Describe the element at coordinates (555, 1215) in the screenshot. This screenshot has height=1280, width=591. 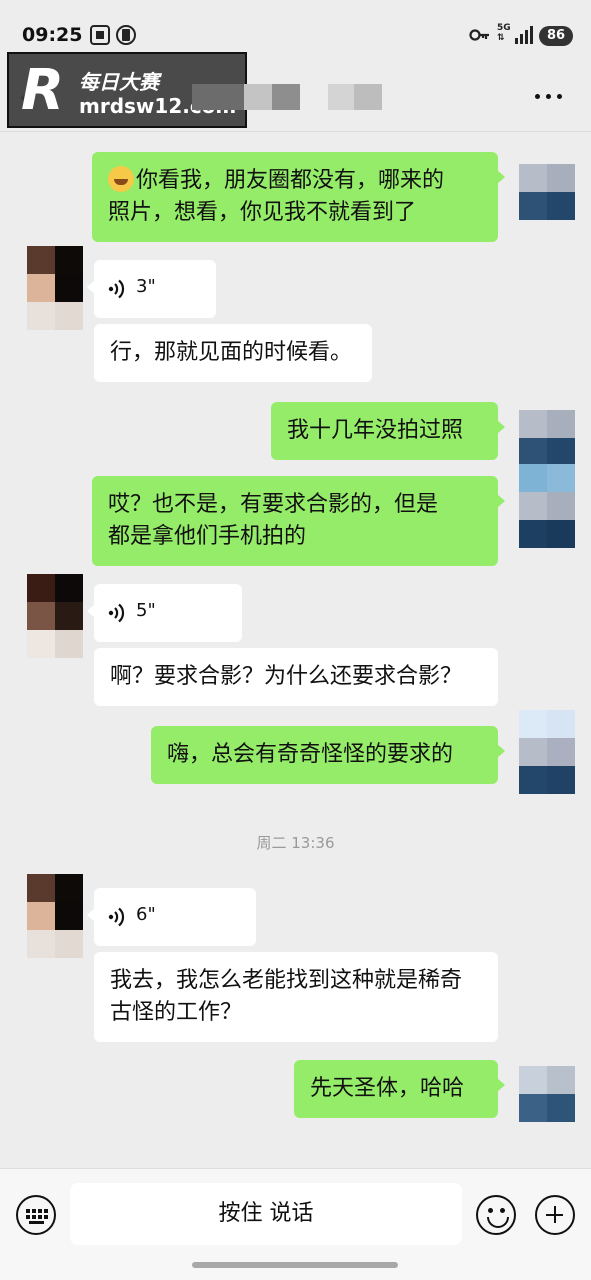
I see `plus-icon` at that location.